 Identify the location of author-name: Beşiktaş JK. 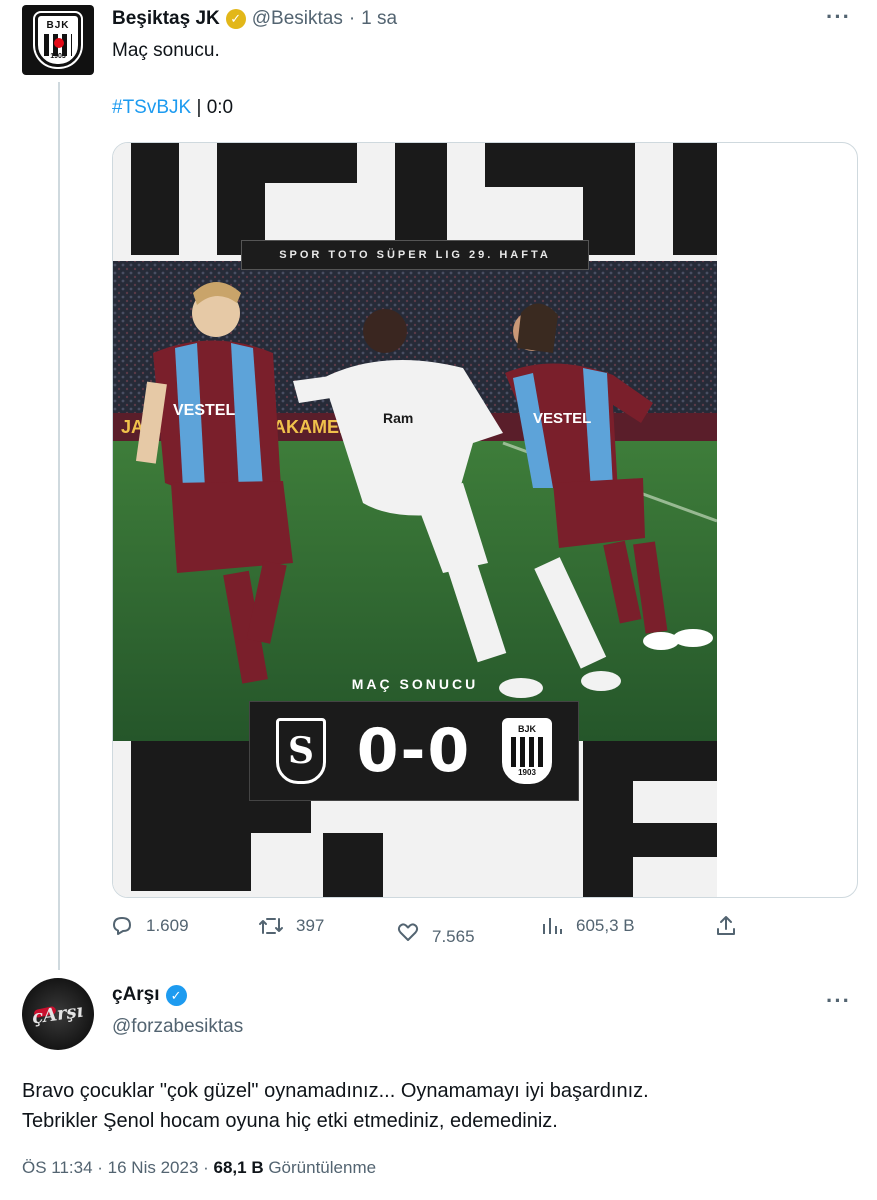
(166, 19).